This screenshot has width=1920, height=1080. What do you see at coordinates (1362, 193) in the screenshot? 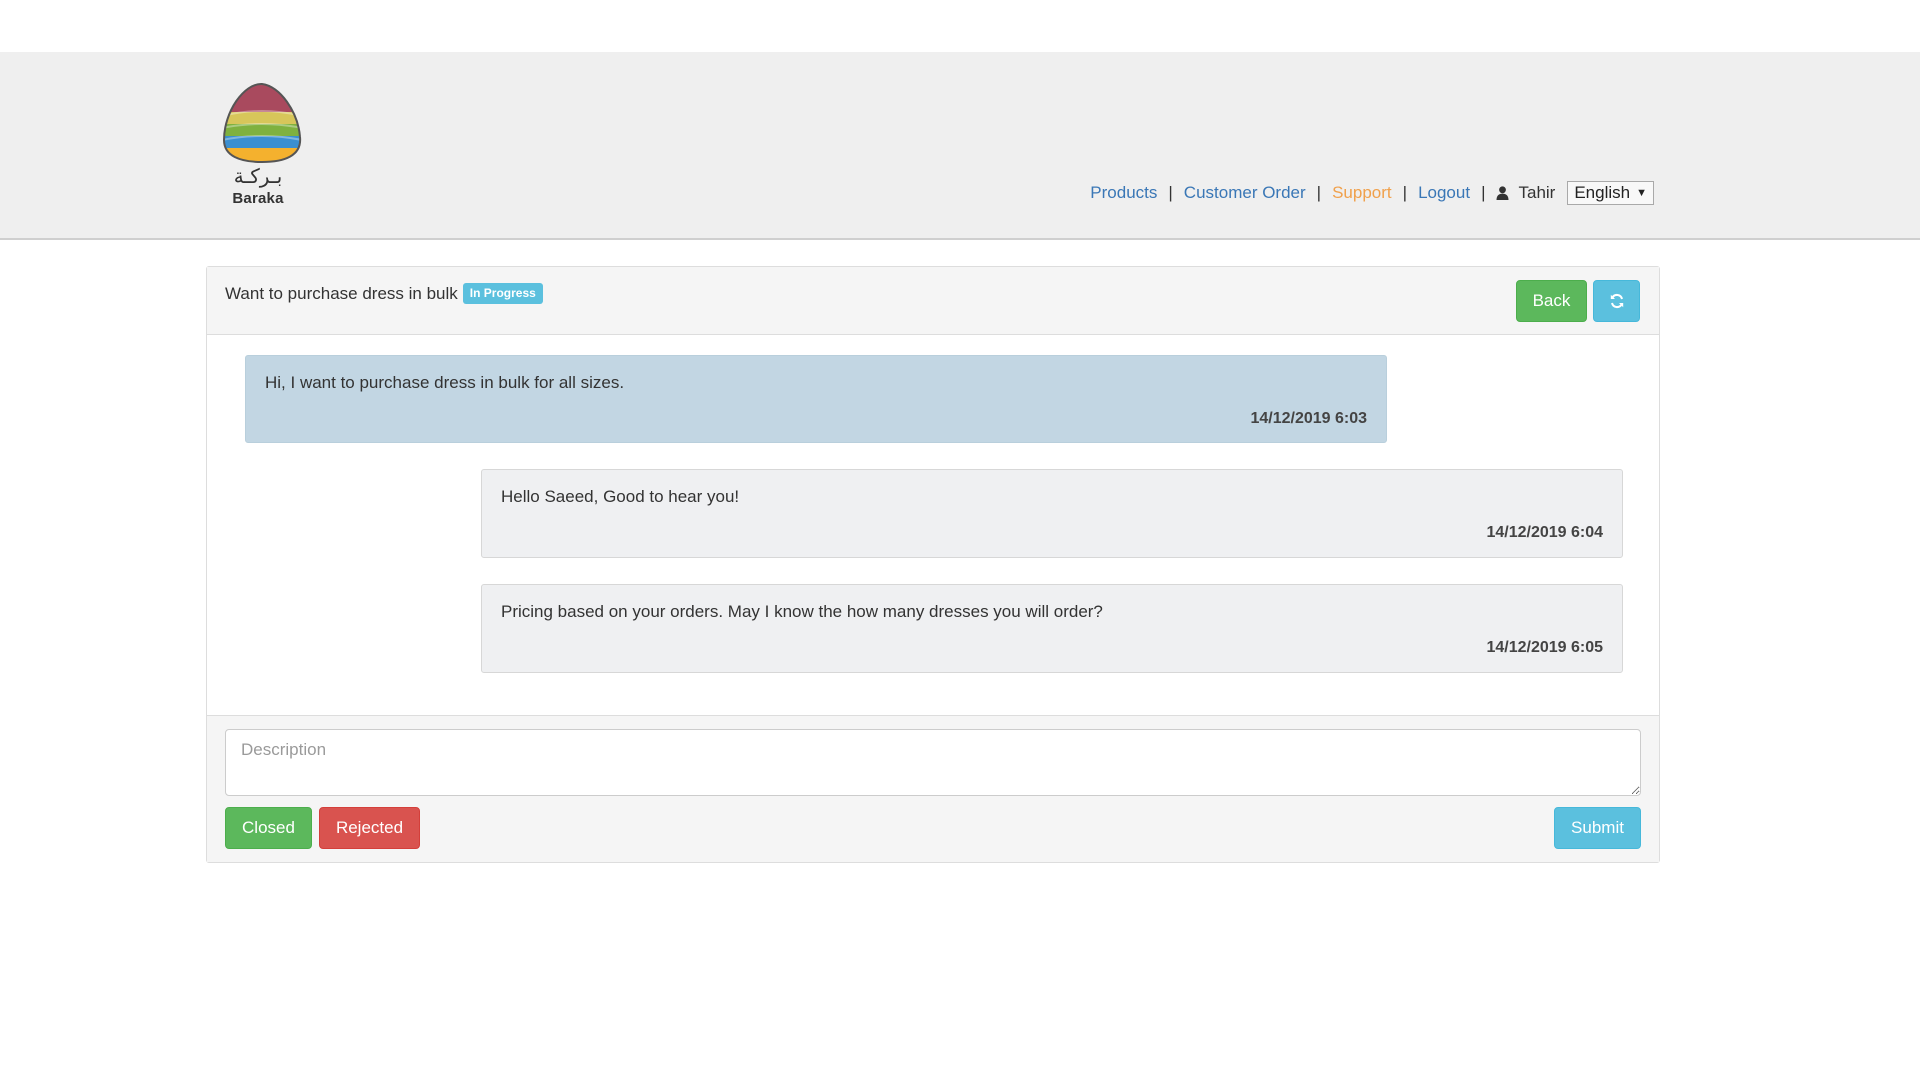
I see `nav-support-link: Support` at bounding box center [1362, 193].